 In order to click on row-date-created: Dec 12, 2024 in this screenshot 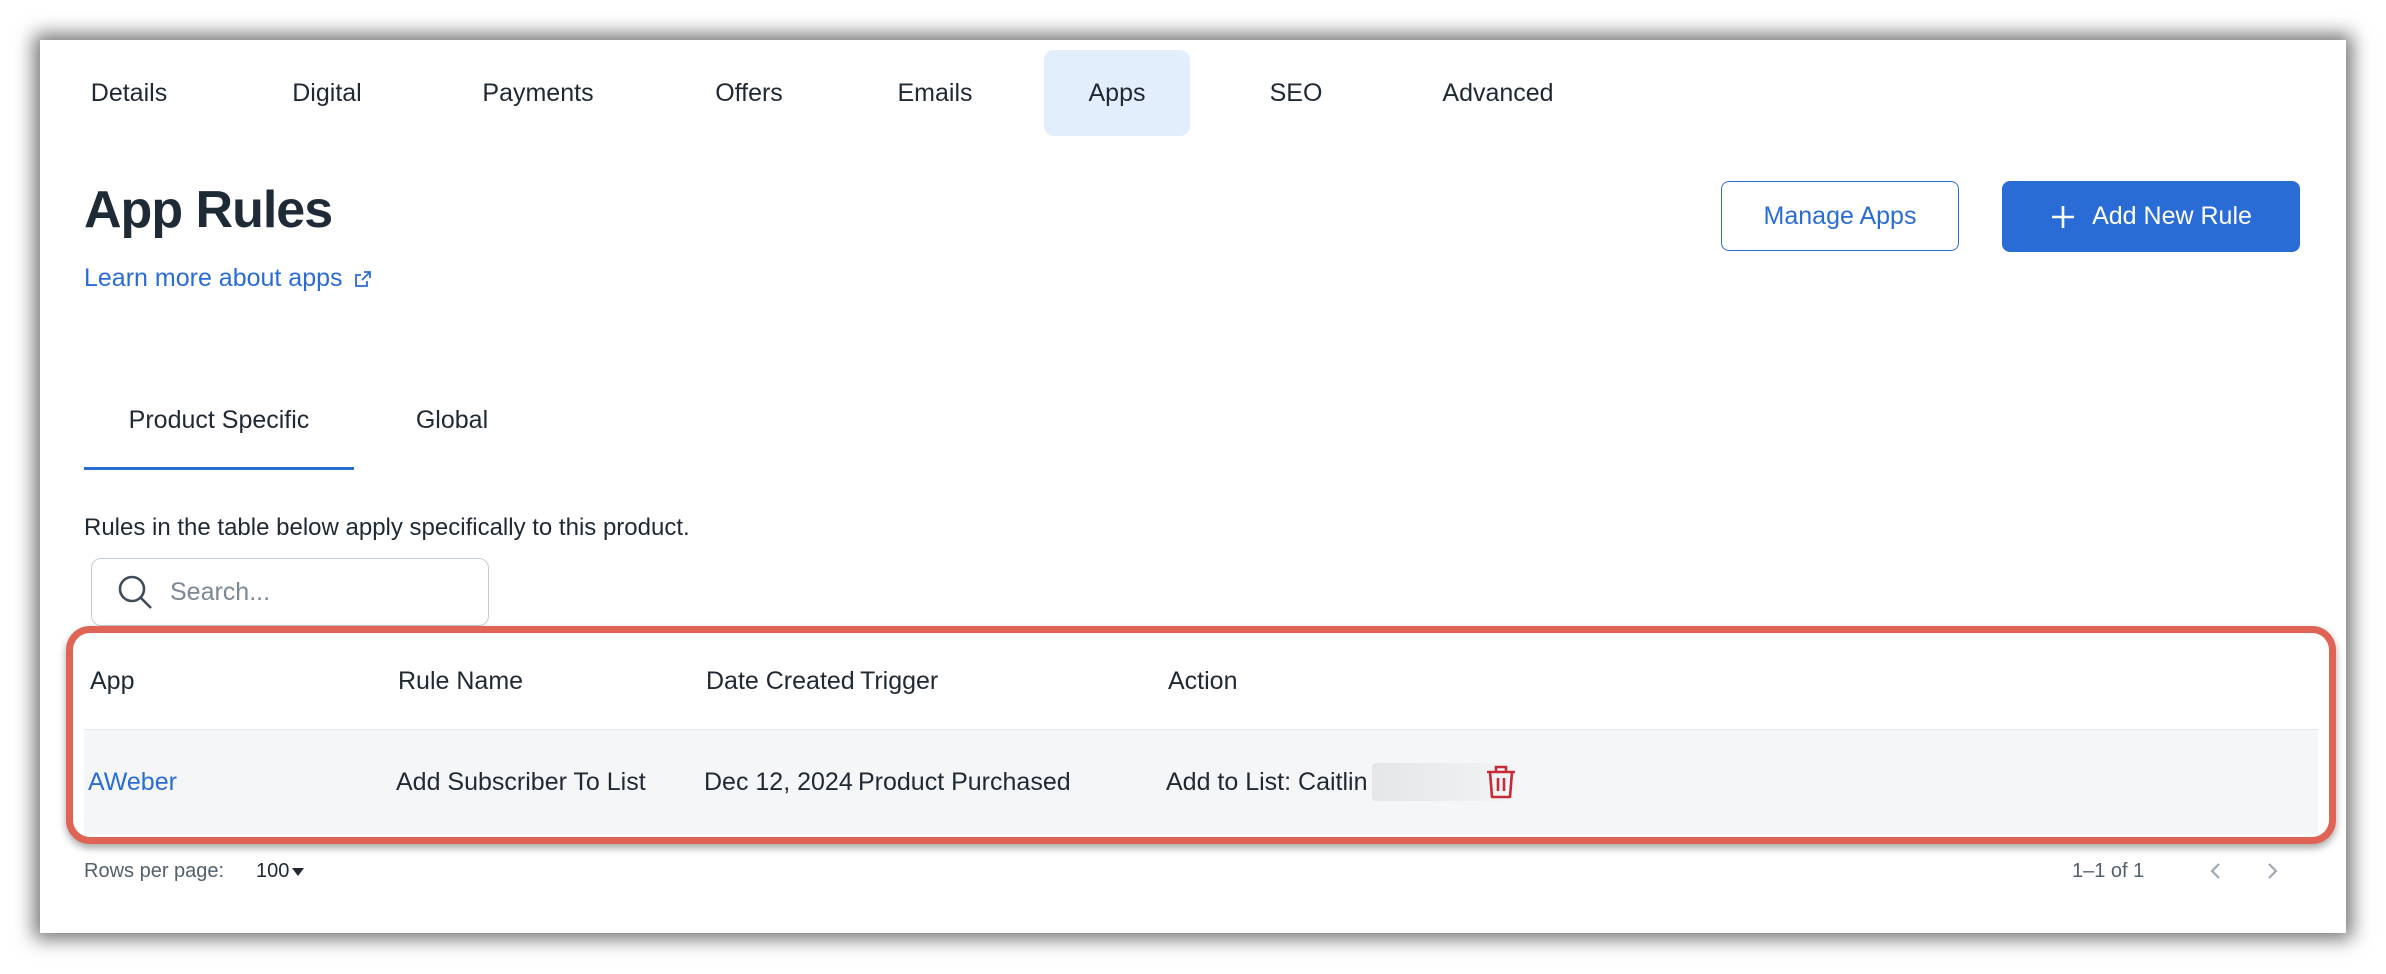, I will do `click(778, 781)`.